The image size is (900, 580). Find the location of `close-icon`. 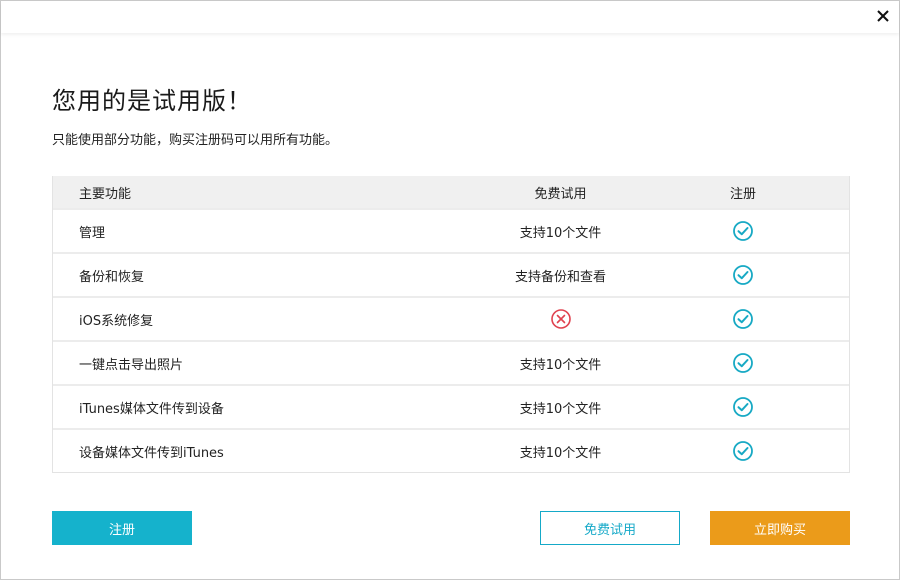

close-icon is located at coordinates (883, 16).